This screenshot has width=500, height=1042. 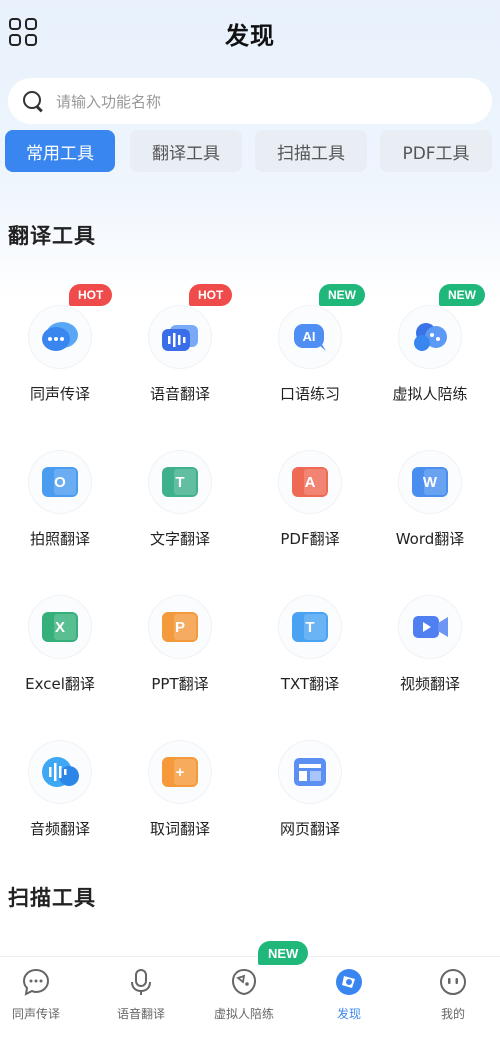 I want to click on nav-label: 虚拟人陪练, so click(x=243, y=1014).